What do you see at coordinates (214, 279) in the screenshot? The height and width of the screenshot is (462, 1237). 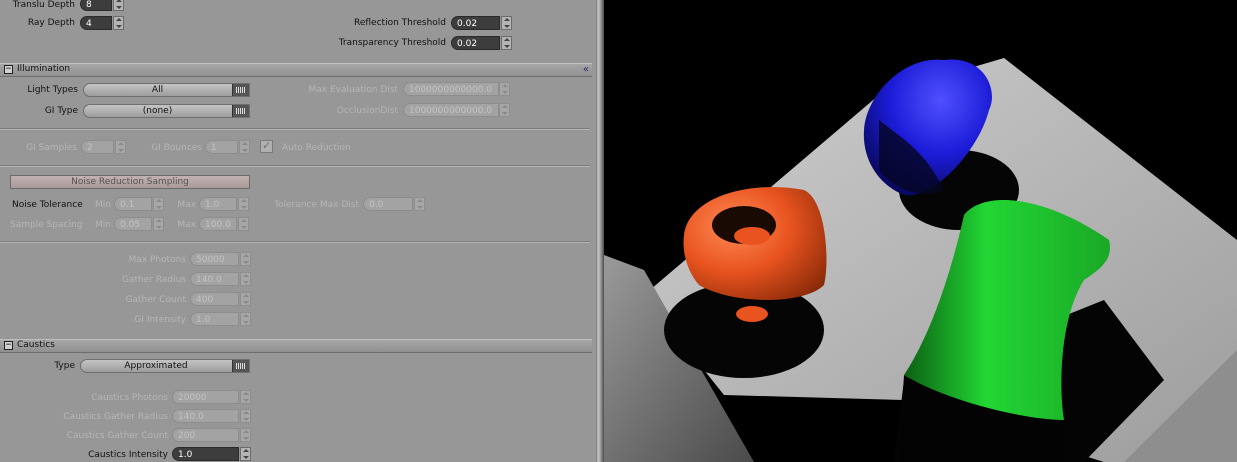 I see `gather-radius-field: 140.0` at bounding box center [214, 279].